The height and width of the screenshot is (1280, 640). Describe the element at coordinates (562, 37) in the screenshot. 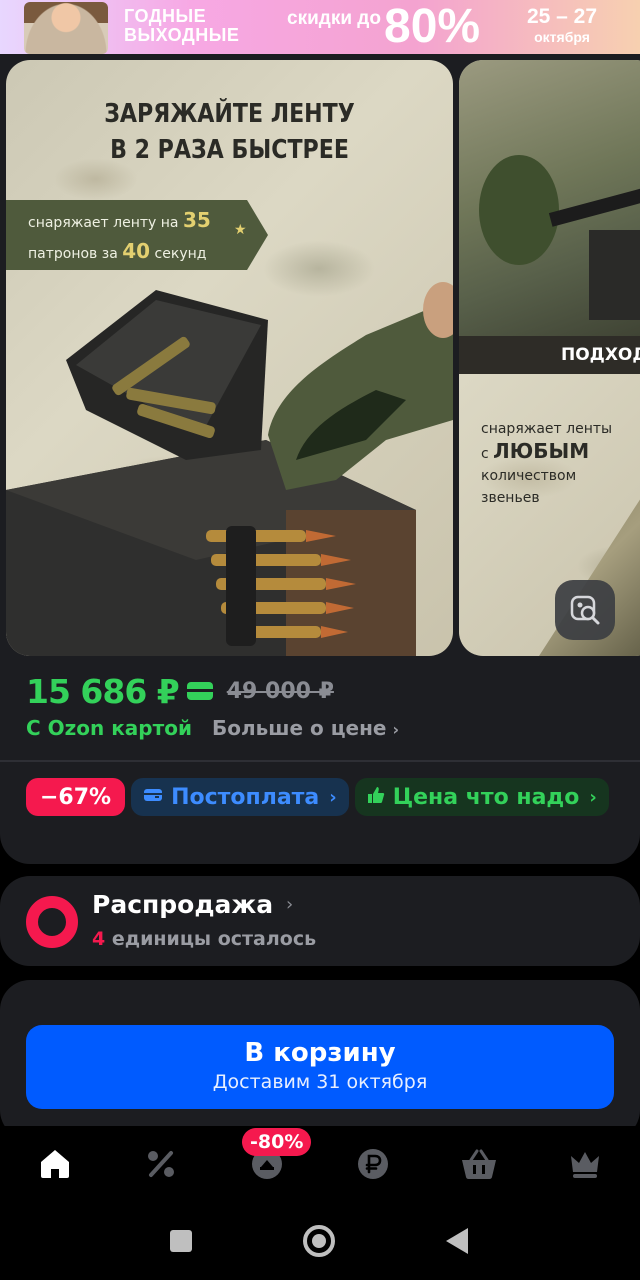

I see `promo-month: октября` at that location.